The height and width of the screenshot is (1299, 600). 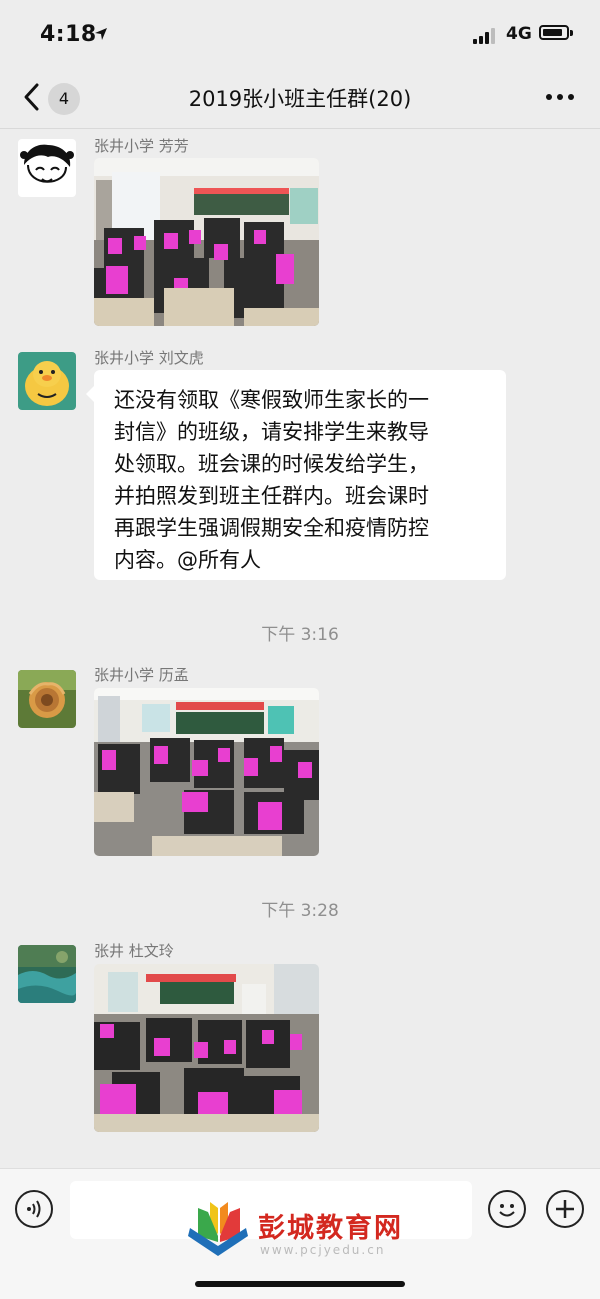 What do you see at coordinates (134, 951) in the screenshot?
I see `sender-name: 张井 杜文玲` at bounding box center [134, 951].